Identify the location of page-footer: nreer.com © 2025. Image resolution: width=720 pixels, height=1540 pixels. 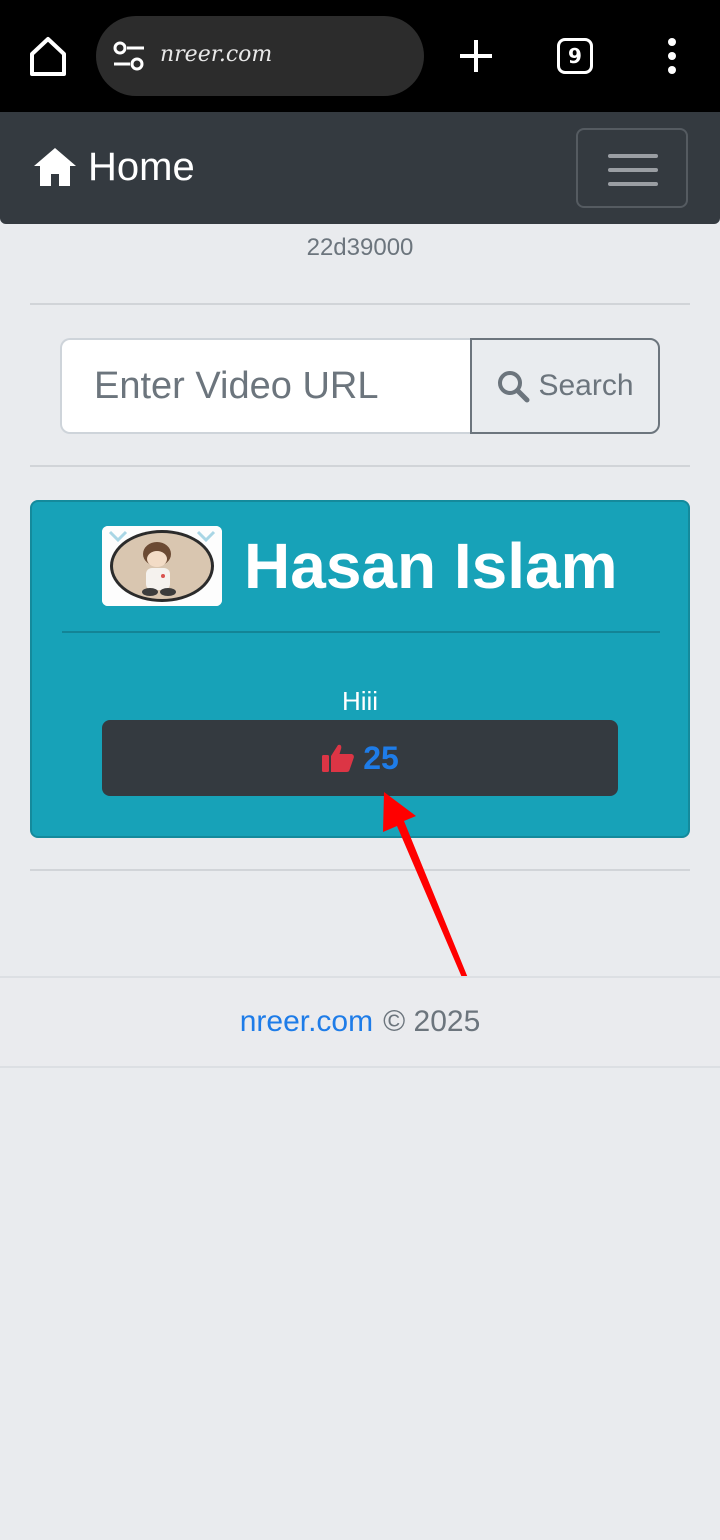
(360, 1022).